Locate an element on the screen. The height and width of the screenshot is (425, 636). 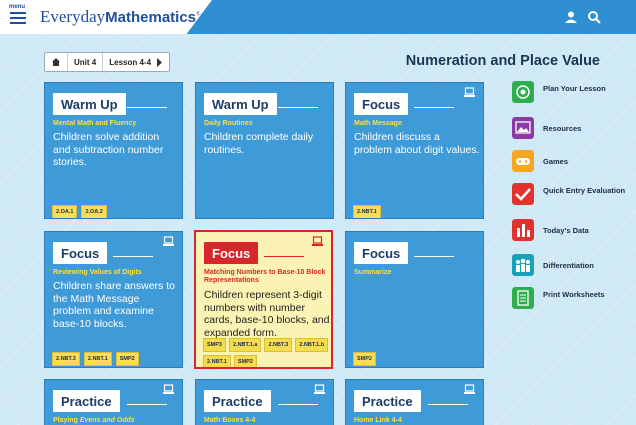
breadcrumb: Unit 4 Lesson 4-4 is located at coordinates (107, 62).